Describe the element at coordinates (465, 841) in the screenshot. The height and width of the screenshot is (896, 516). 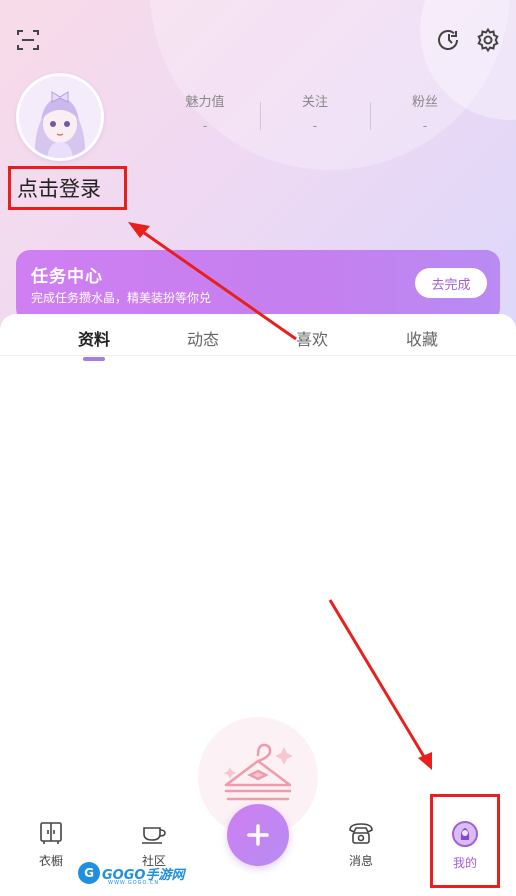
I see `annotation-highlight-box` at that location.